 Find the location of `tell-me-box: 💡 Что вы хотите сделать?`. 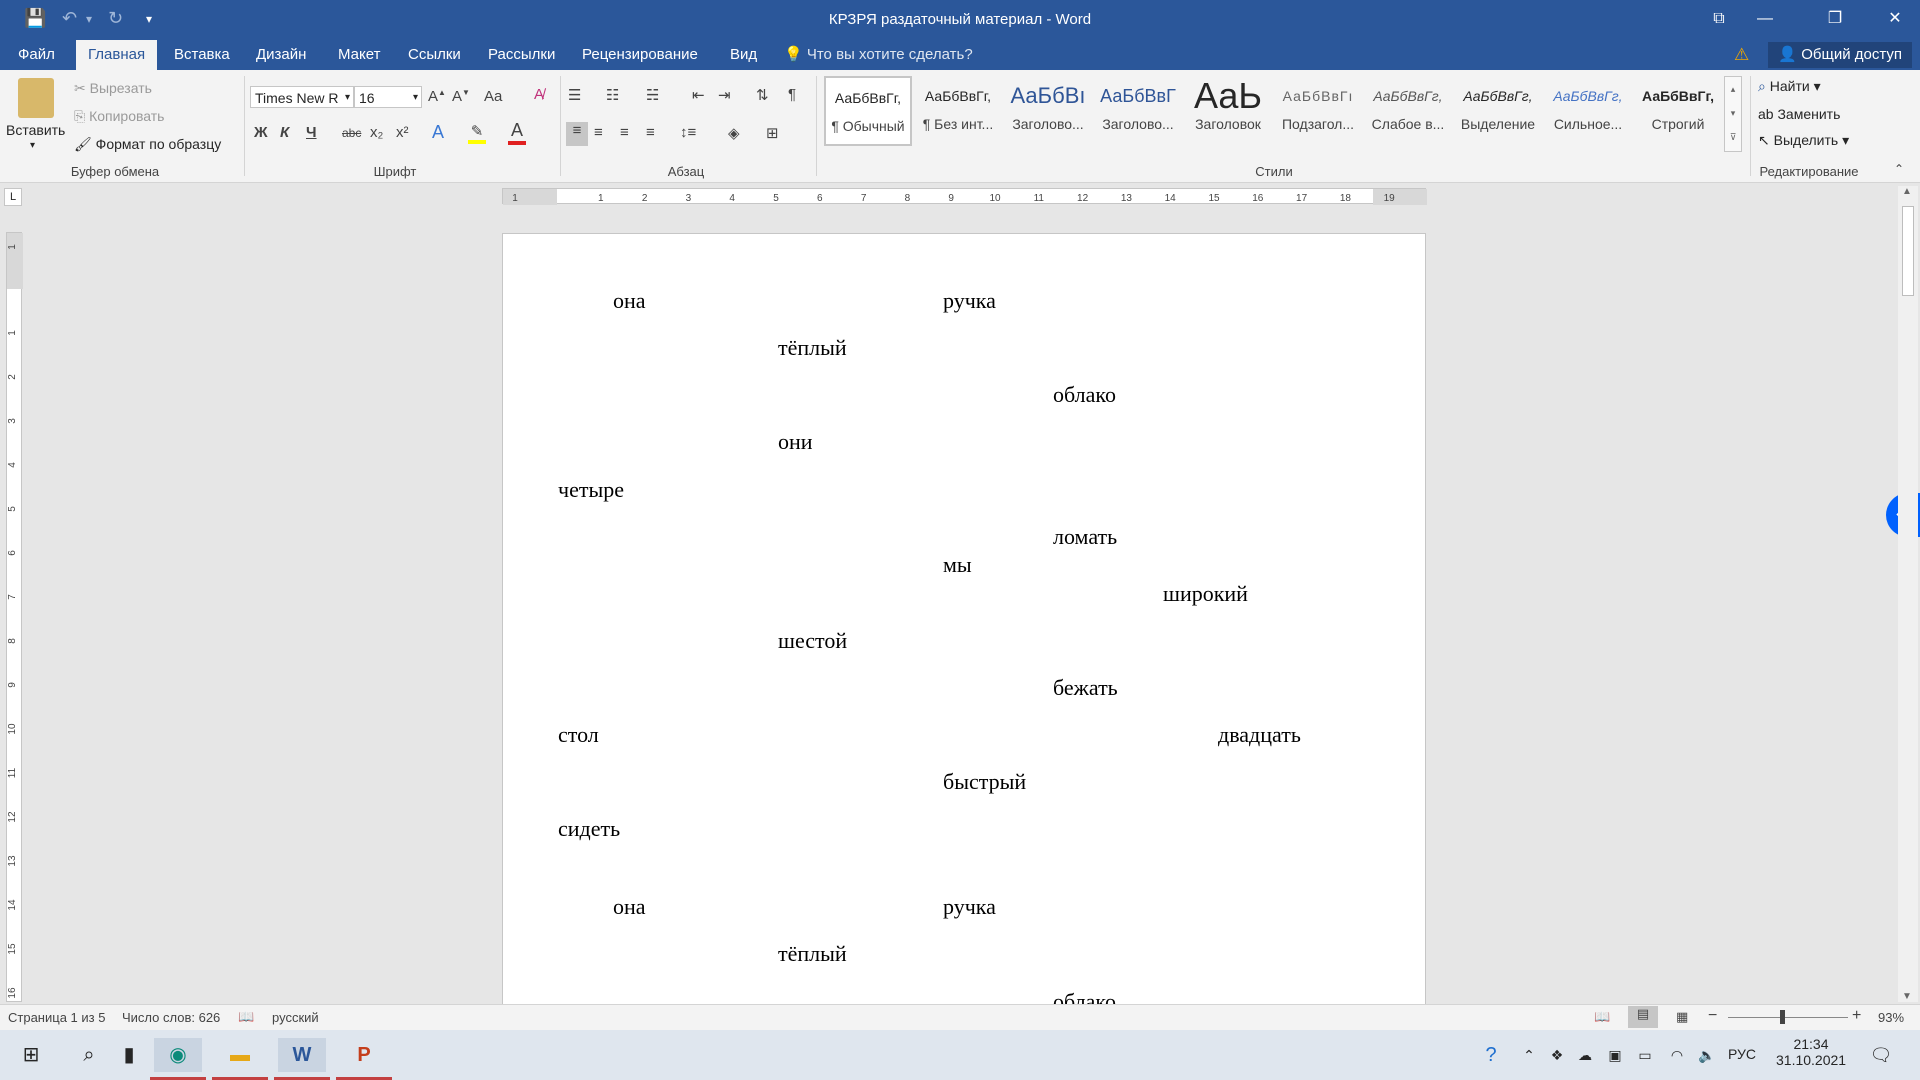

tell-me-box: 💡 Что вы хотите сделать? is located at coordinates (878, 55).